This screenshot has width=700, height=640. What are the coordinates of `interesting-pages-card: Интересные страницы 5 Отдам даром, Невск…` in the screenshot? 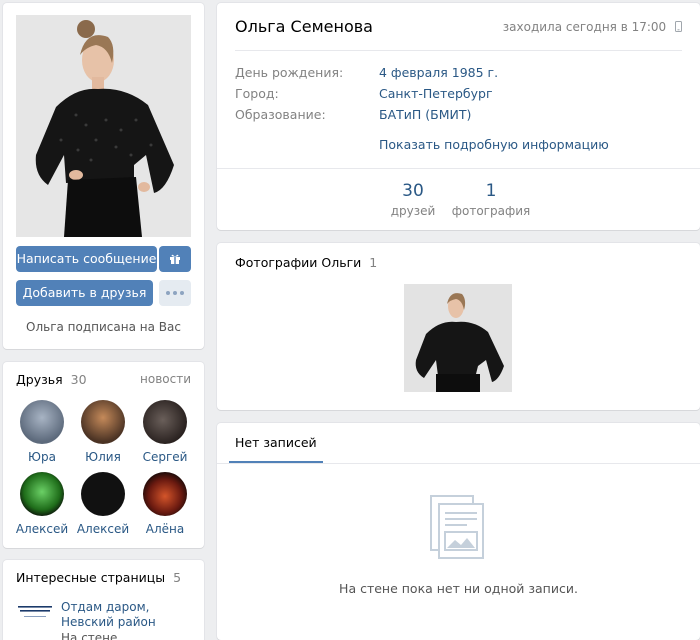 It's located at (103, 600).